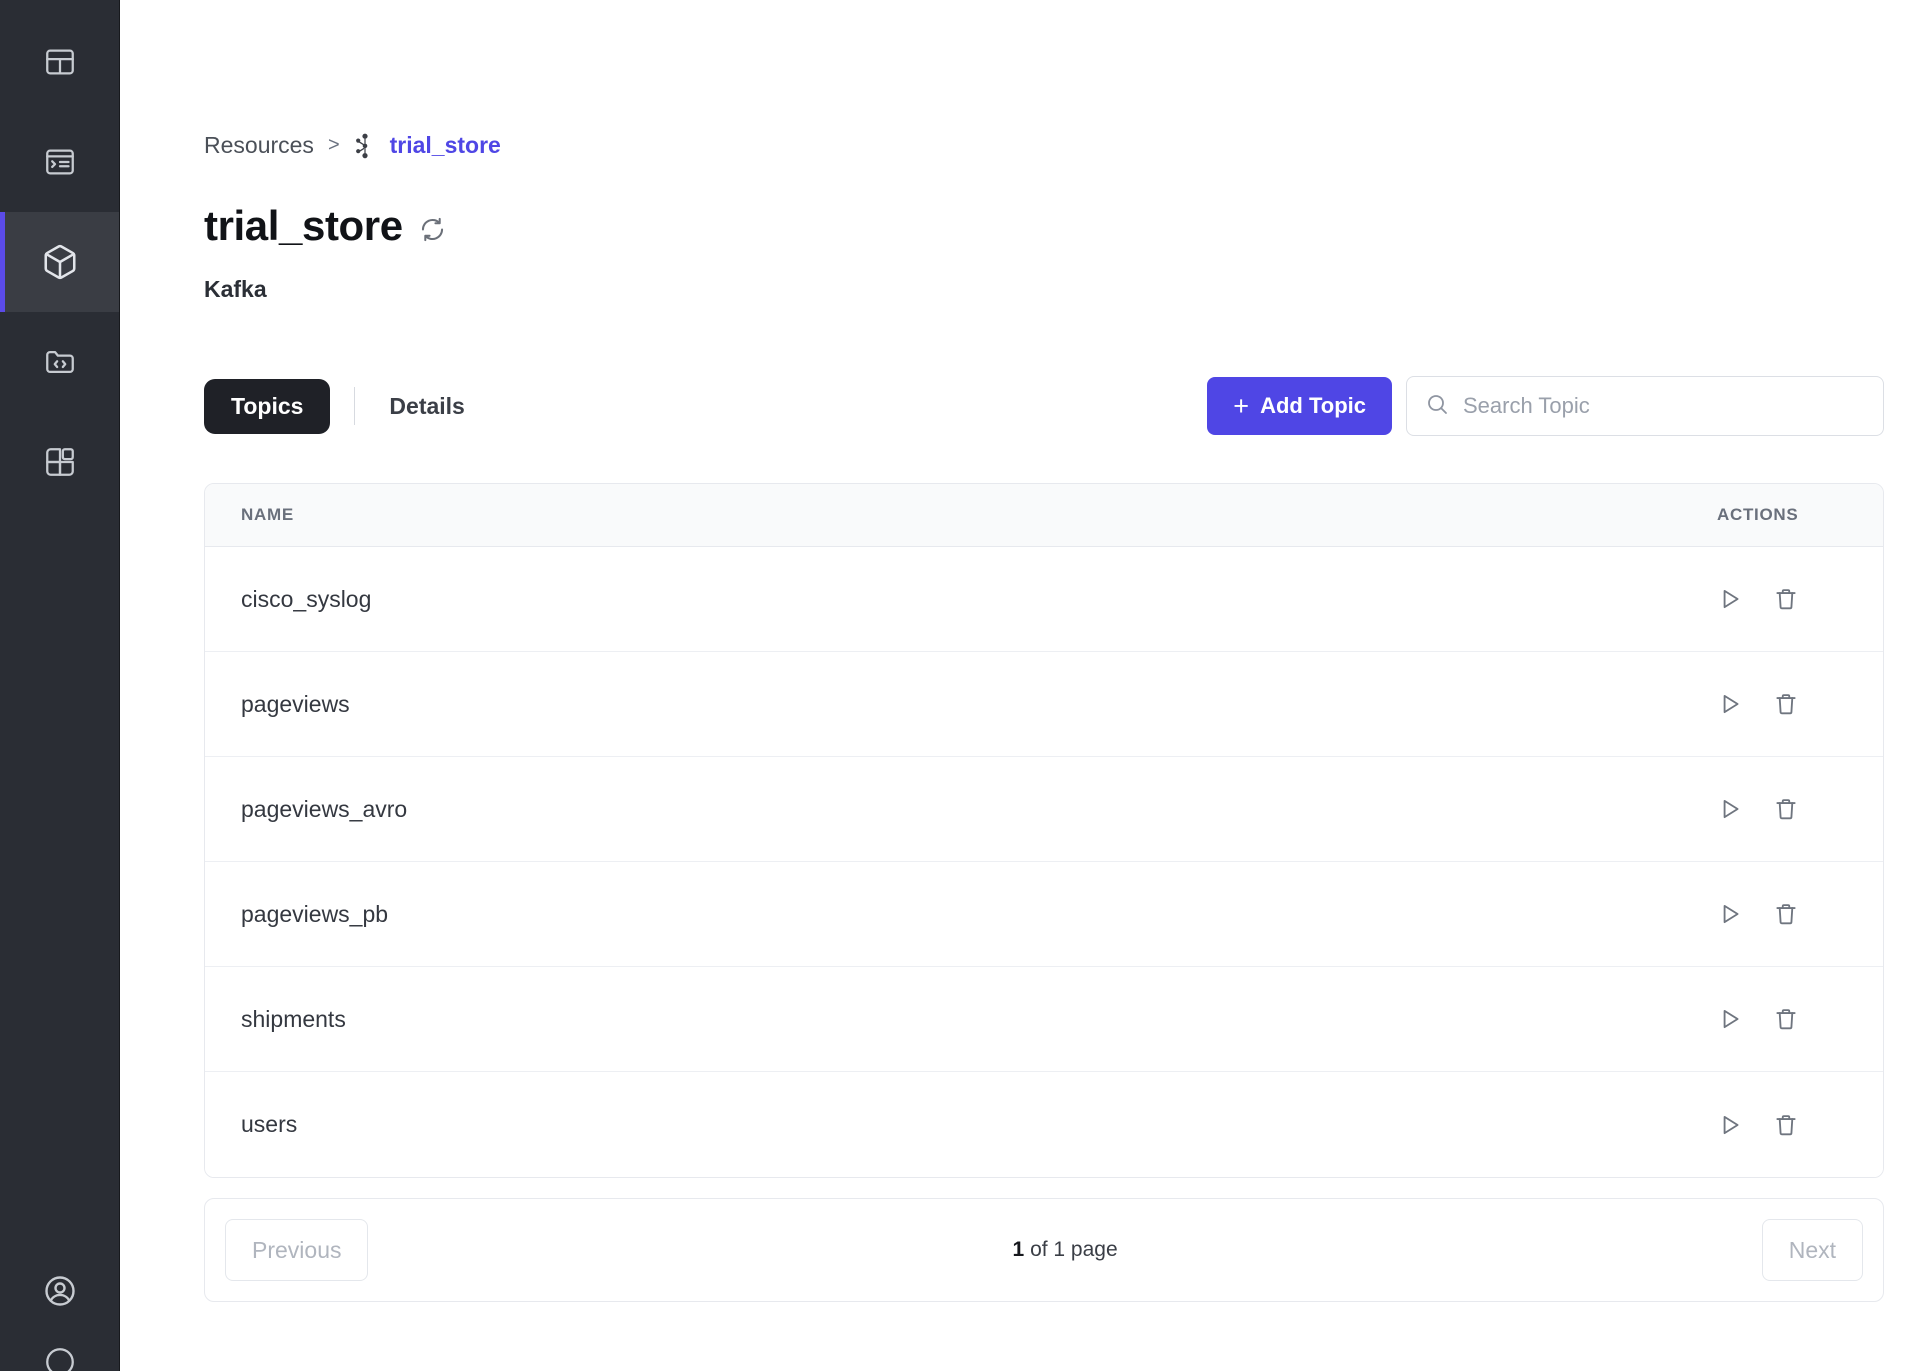 The height and width of the screenshot is (1371, 1920). I want to click on tab-topics: Topics, so click(267, 406).